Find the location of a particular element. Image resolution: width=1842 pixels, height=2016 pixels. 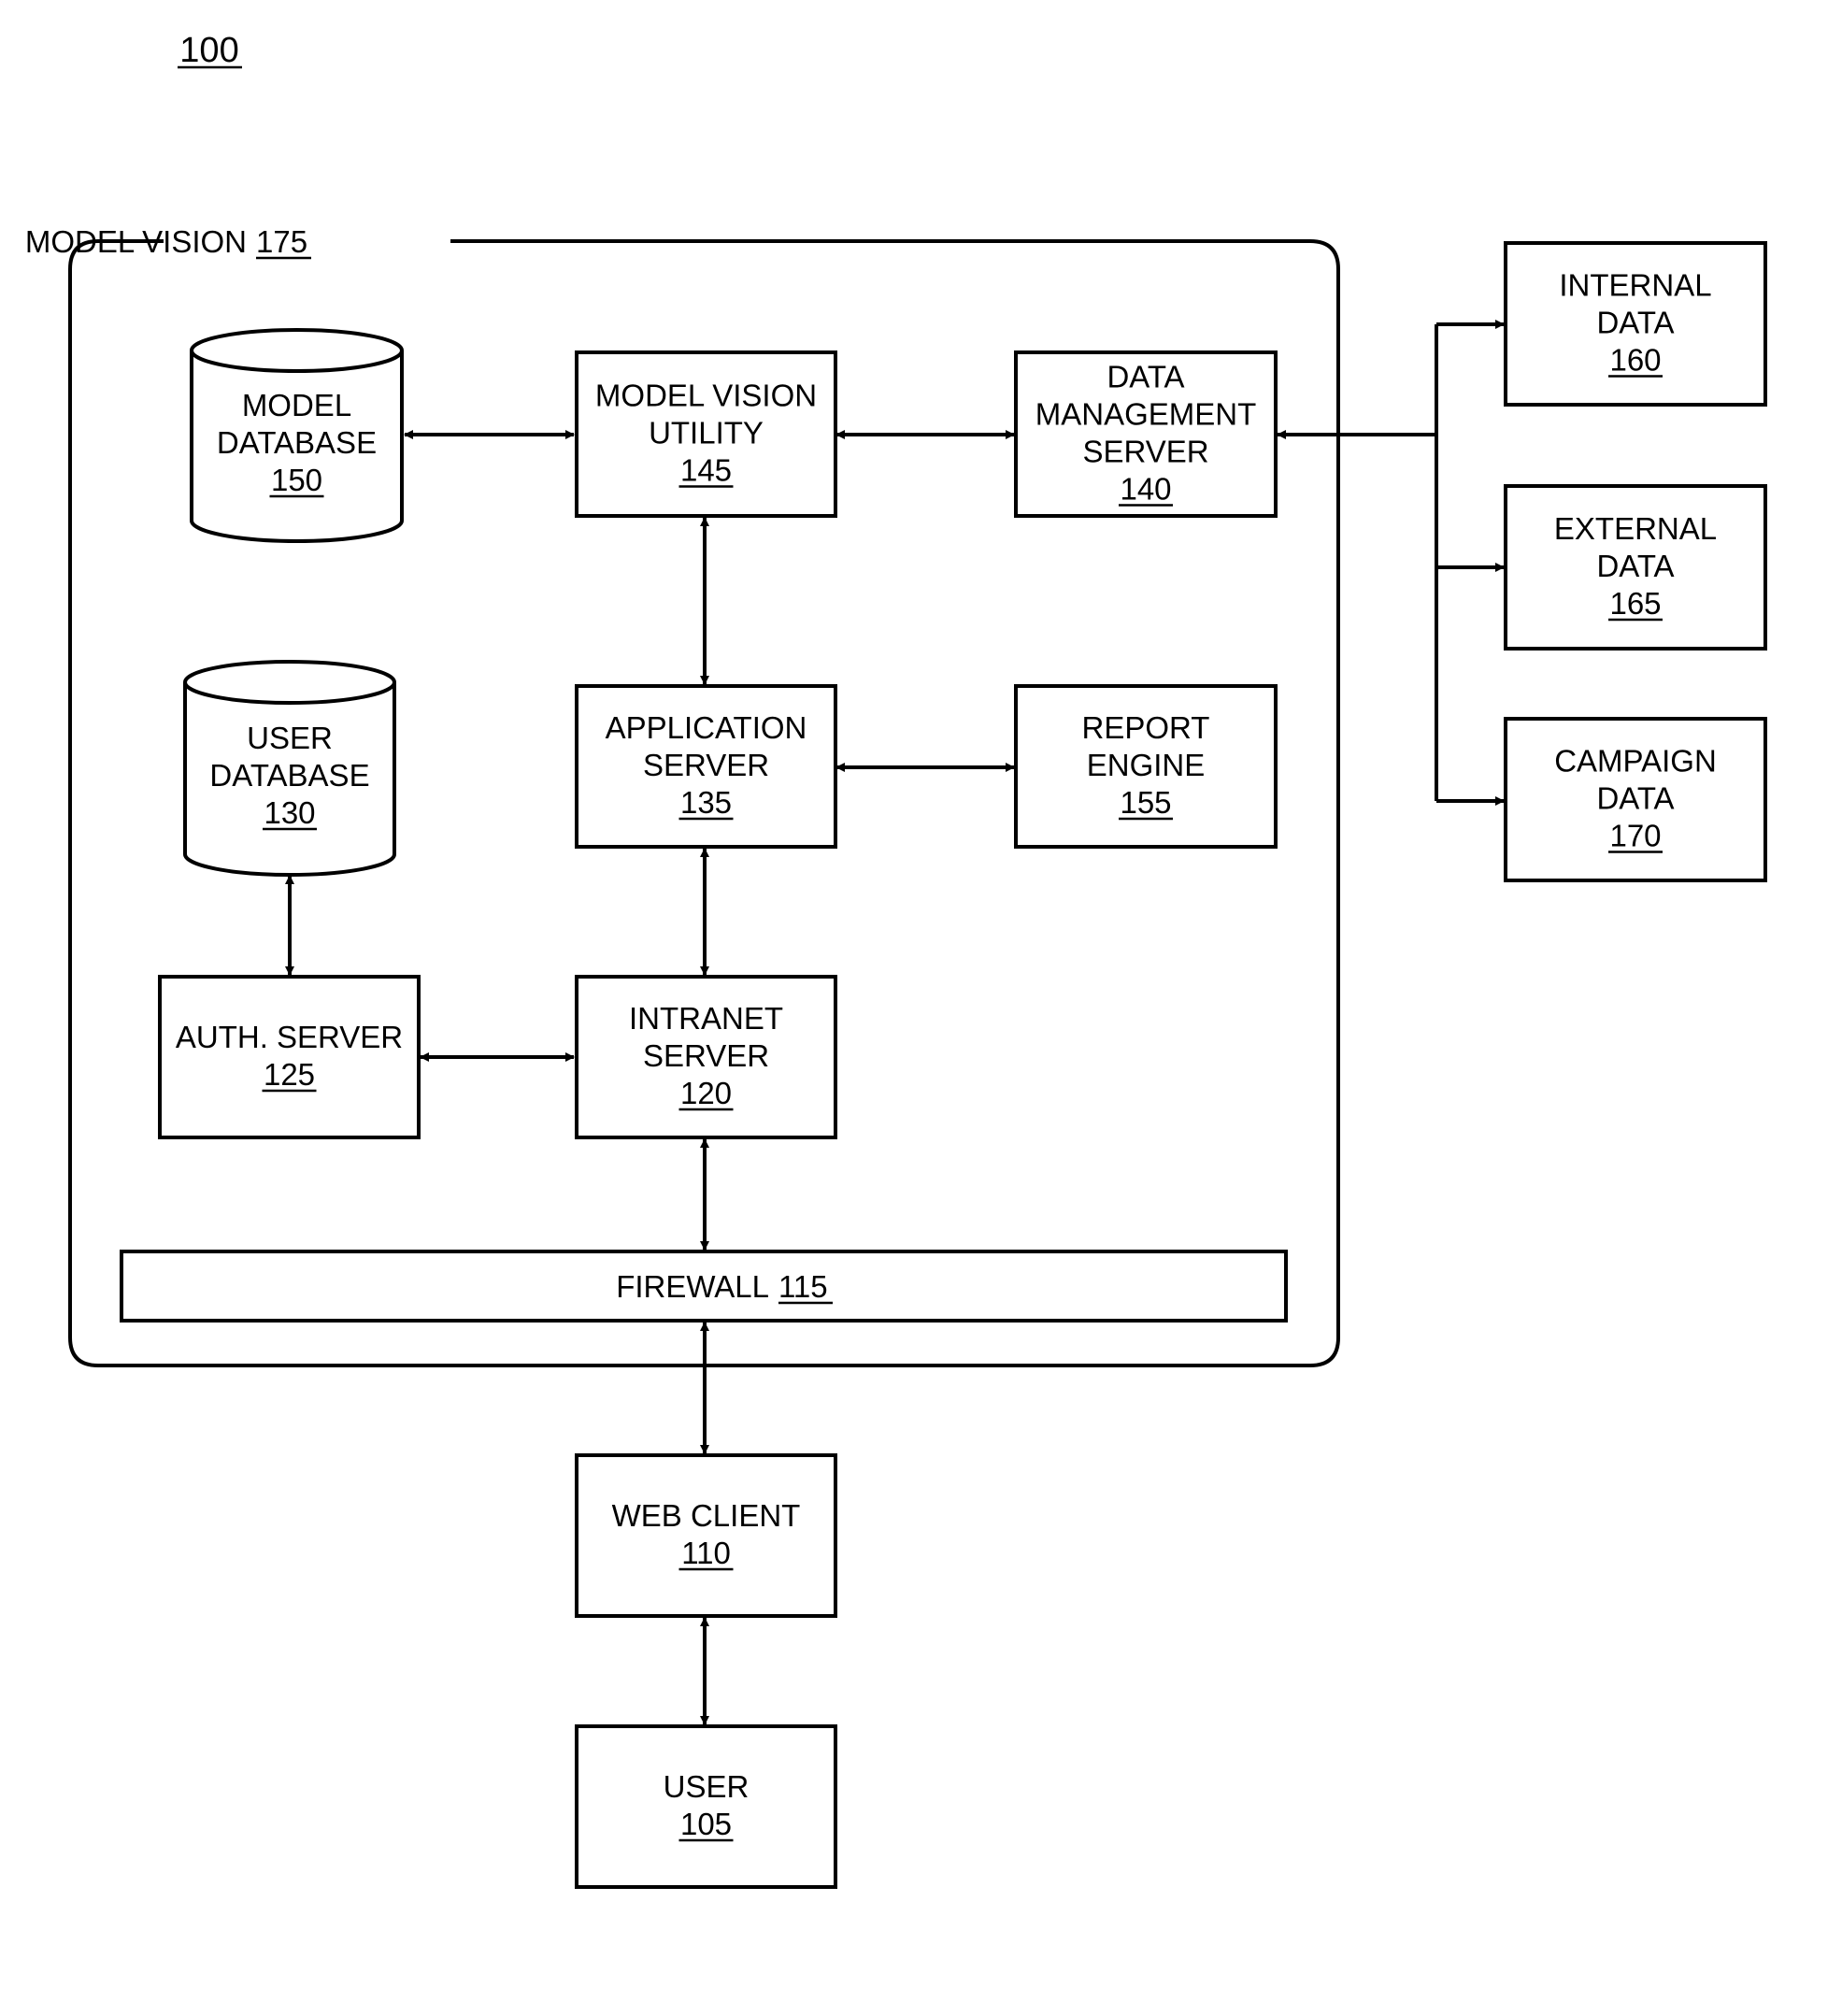

node-ref: 160 is located at coordinates (1635, 360).